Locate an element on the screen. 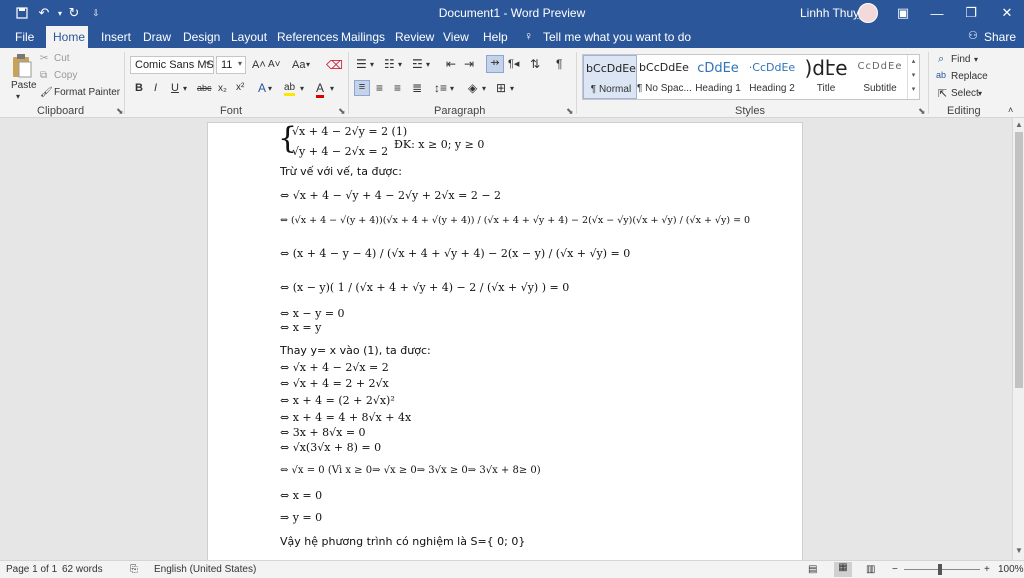 Image resolution: width=1024 pixels, height=578 pixels. style-title: )dէe Title is located at coordinates (826, 77).